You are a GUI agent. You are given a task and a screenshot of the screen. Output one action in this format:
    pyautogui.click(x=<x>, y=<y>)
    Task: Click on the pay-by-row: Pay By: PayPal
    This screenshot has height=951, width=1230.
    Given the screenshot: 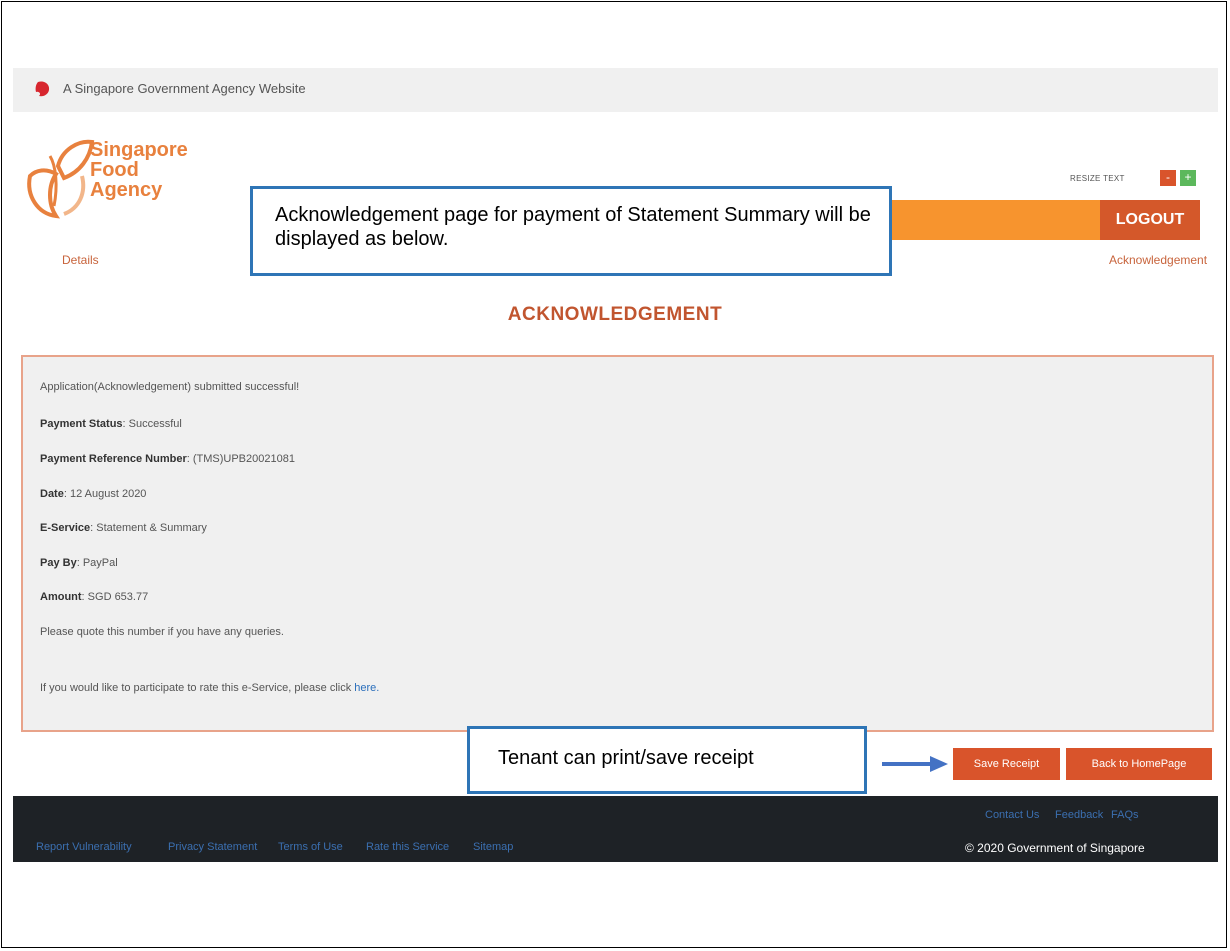 What is the action you would take?
    pyautogui.click(x=79, y=563)
    